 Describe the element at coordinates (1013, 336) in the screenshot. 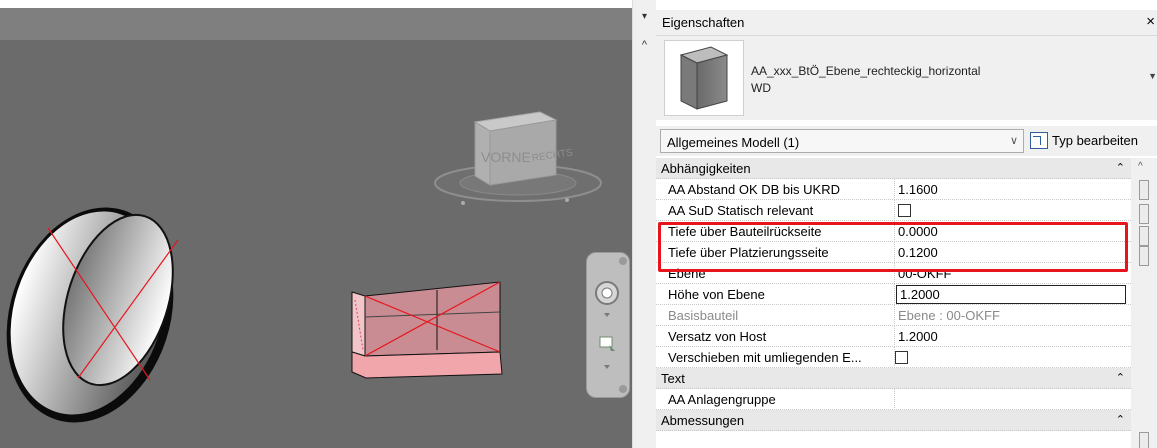

I see `property-value: 1.2000` at that location.